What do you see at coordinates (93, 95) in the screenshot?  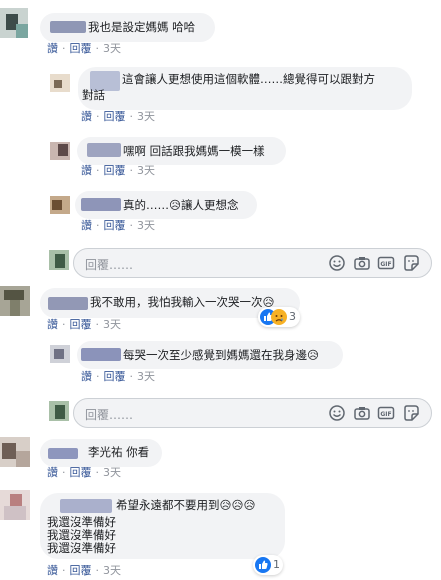 I see `comment-text: 對話` at bounding box center [93, 95].